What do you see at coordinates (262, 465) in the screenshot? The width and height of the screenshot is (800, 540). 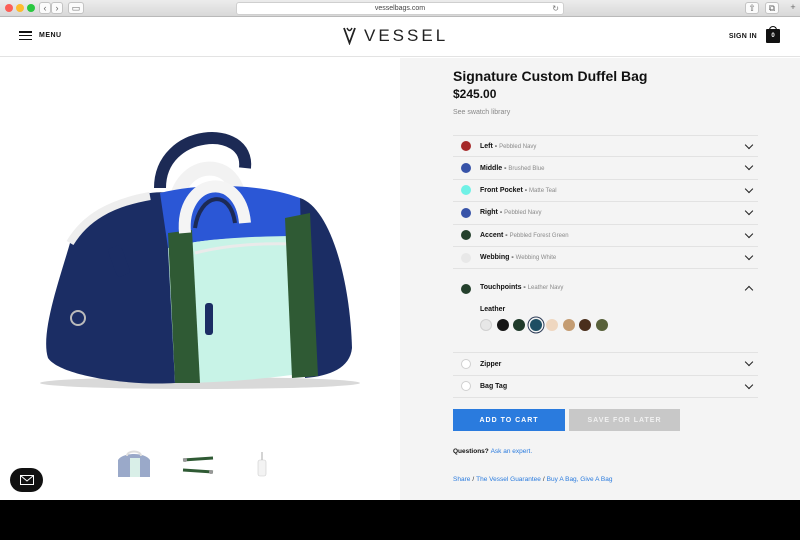 I see `thumbnail-bag-tag` at bounding box center [262, 465].